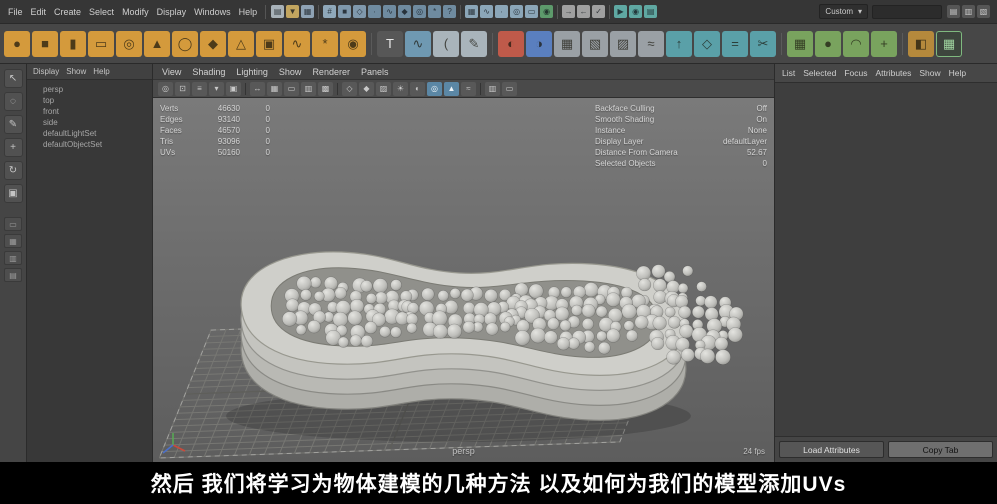 The width and height of the screenshot is (997, 504). Describe the element at coordinates (76, 71) in the screenshot. I see `outliner-menu-show: Show` at that location.